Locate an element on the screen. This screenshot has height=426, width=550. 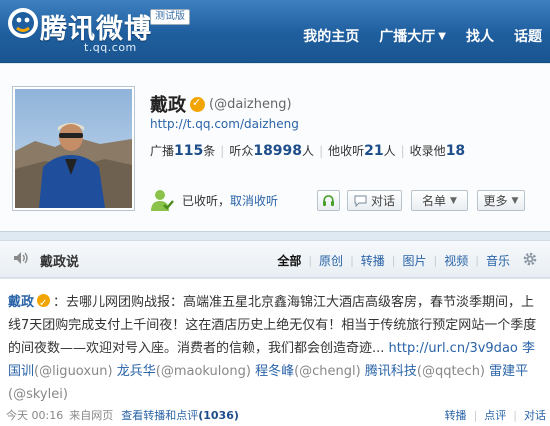
mention-handle: (@skylei) is located at coordinates (38, 394).